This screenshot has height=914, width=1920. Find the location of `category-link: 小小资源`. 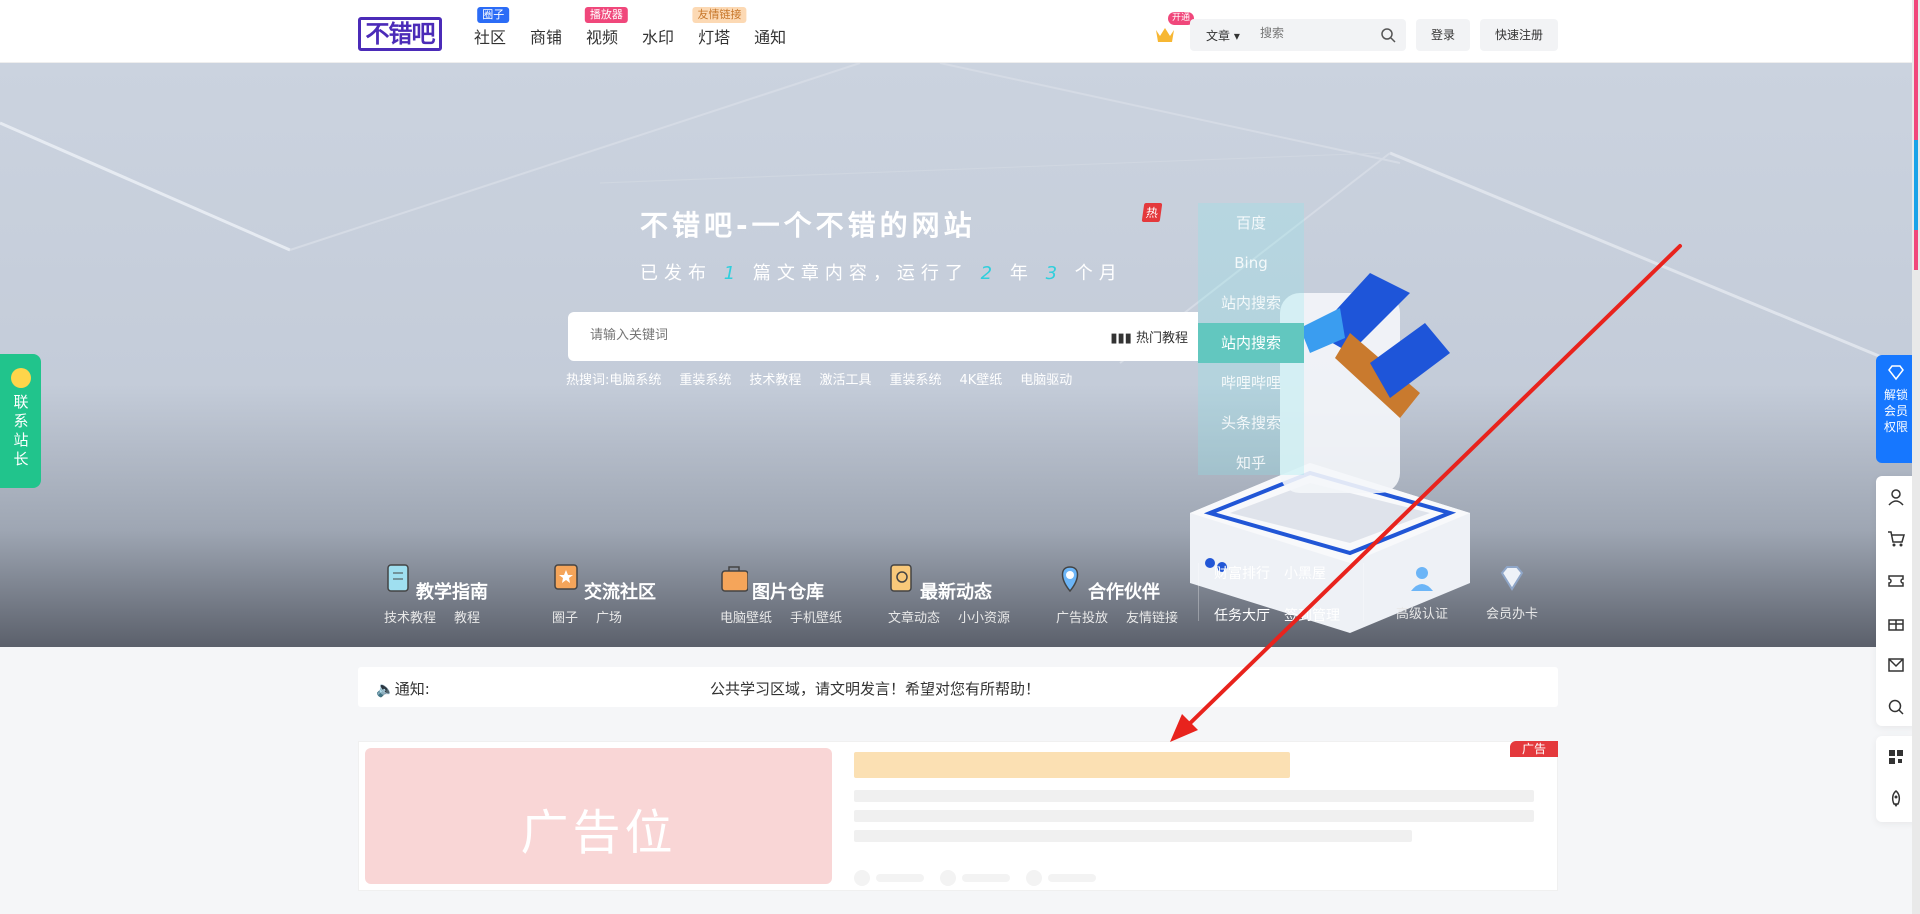

category-link: 小小资源 is located at coordinates (984, 616).